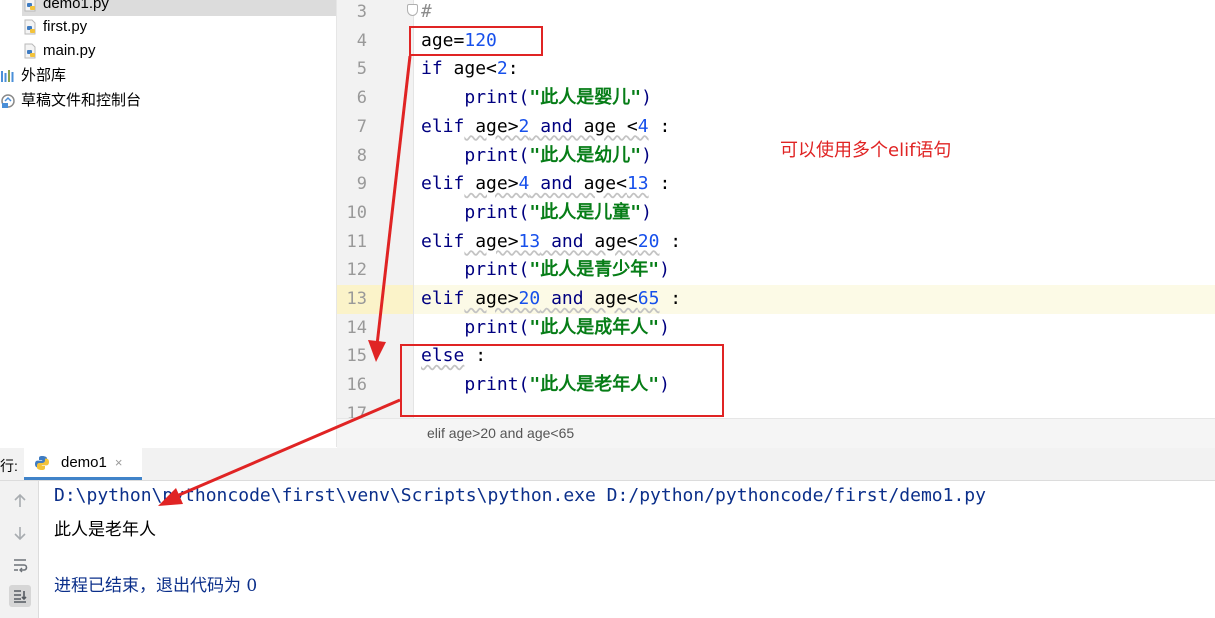 The width and height of the screenshot is (1215, 618). What do you see at coordinates (156, 586) in the screenshot?
I see `console-exit-message: 进程已结束，退出代码为 0` at bounding box center [156, 586].